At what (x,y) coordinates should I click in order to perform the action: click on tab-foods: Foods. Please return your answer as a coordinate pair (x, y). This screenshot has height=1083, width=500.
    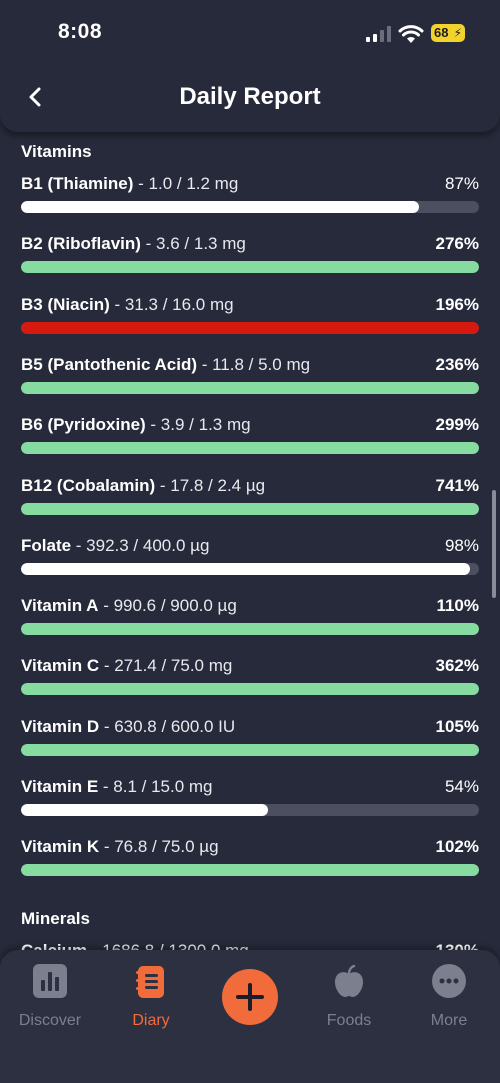
    Looking at the image, I should click on (349, 997).